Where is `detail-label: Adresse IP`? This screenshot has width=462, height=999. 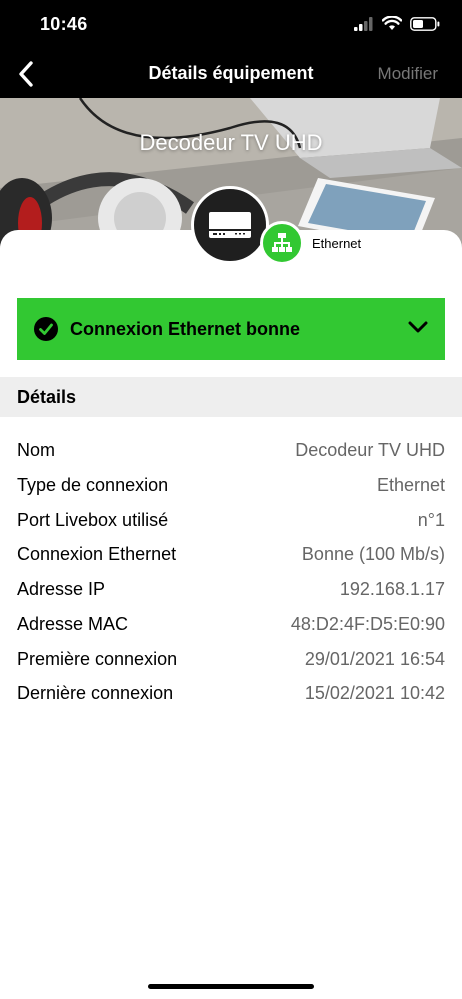 detail-label: Adresse IP is located at coordinates (61, 589).